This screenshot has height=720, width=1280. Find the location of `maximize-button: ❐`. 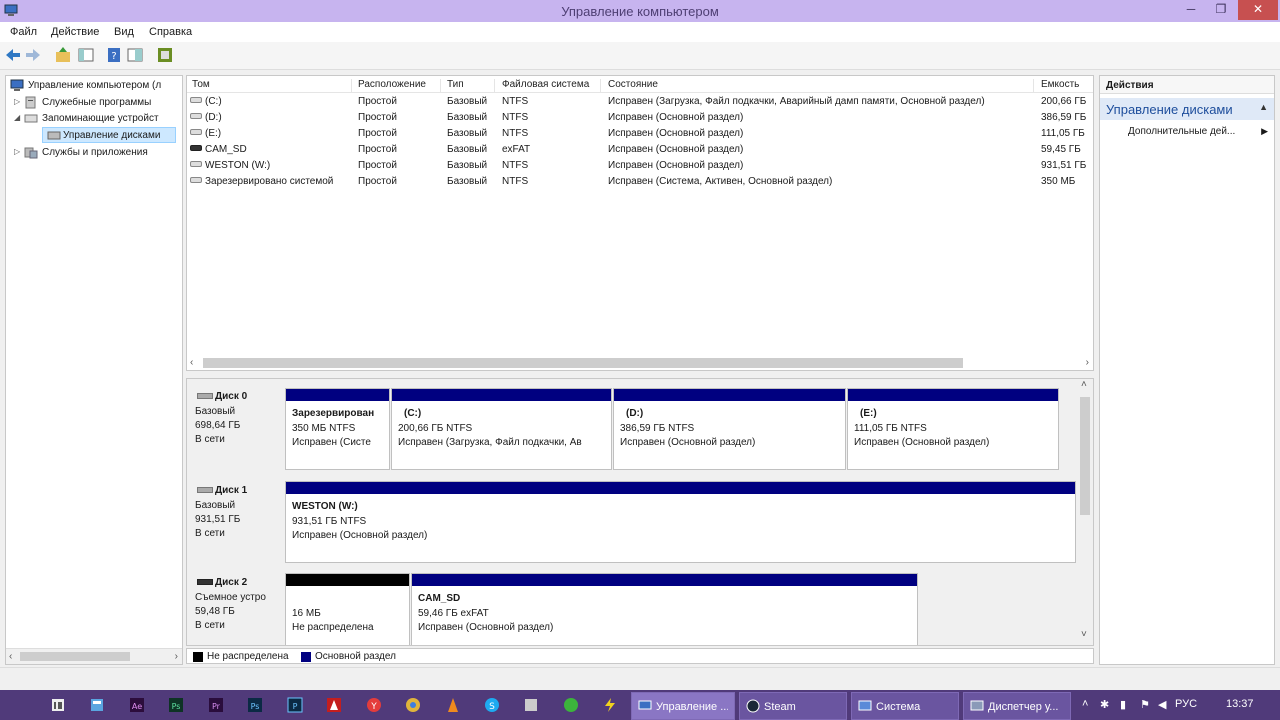

maximize-button: ❐ is located at coordinates (1221, 10).